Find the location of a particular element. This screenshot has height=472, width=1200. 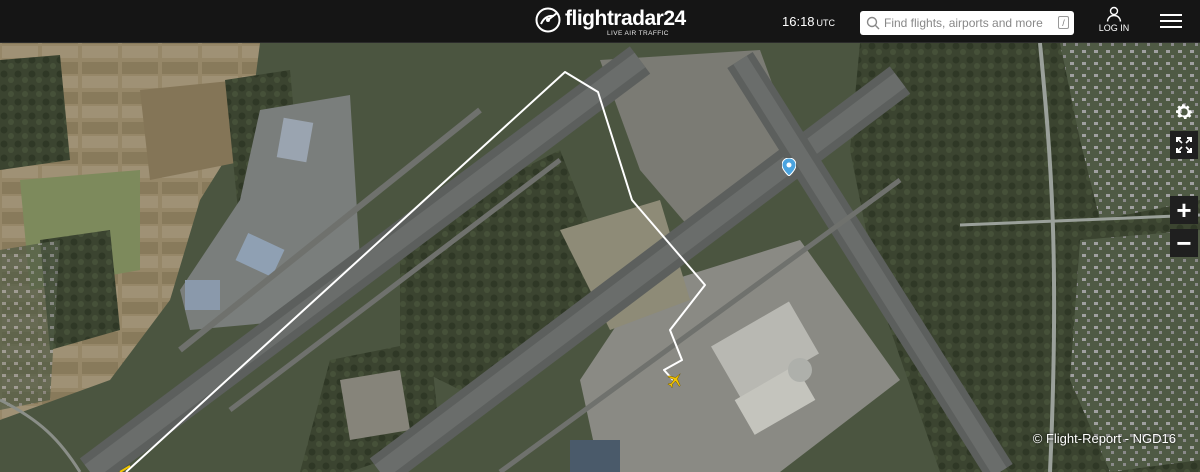

user-icon is located at coordinates (1114, 14).